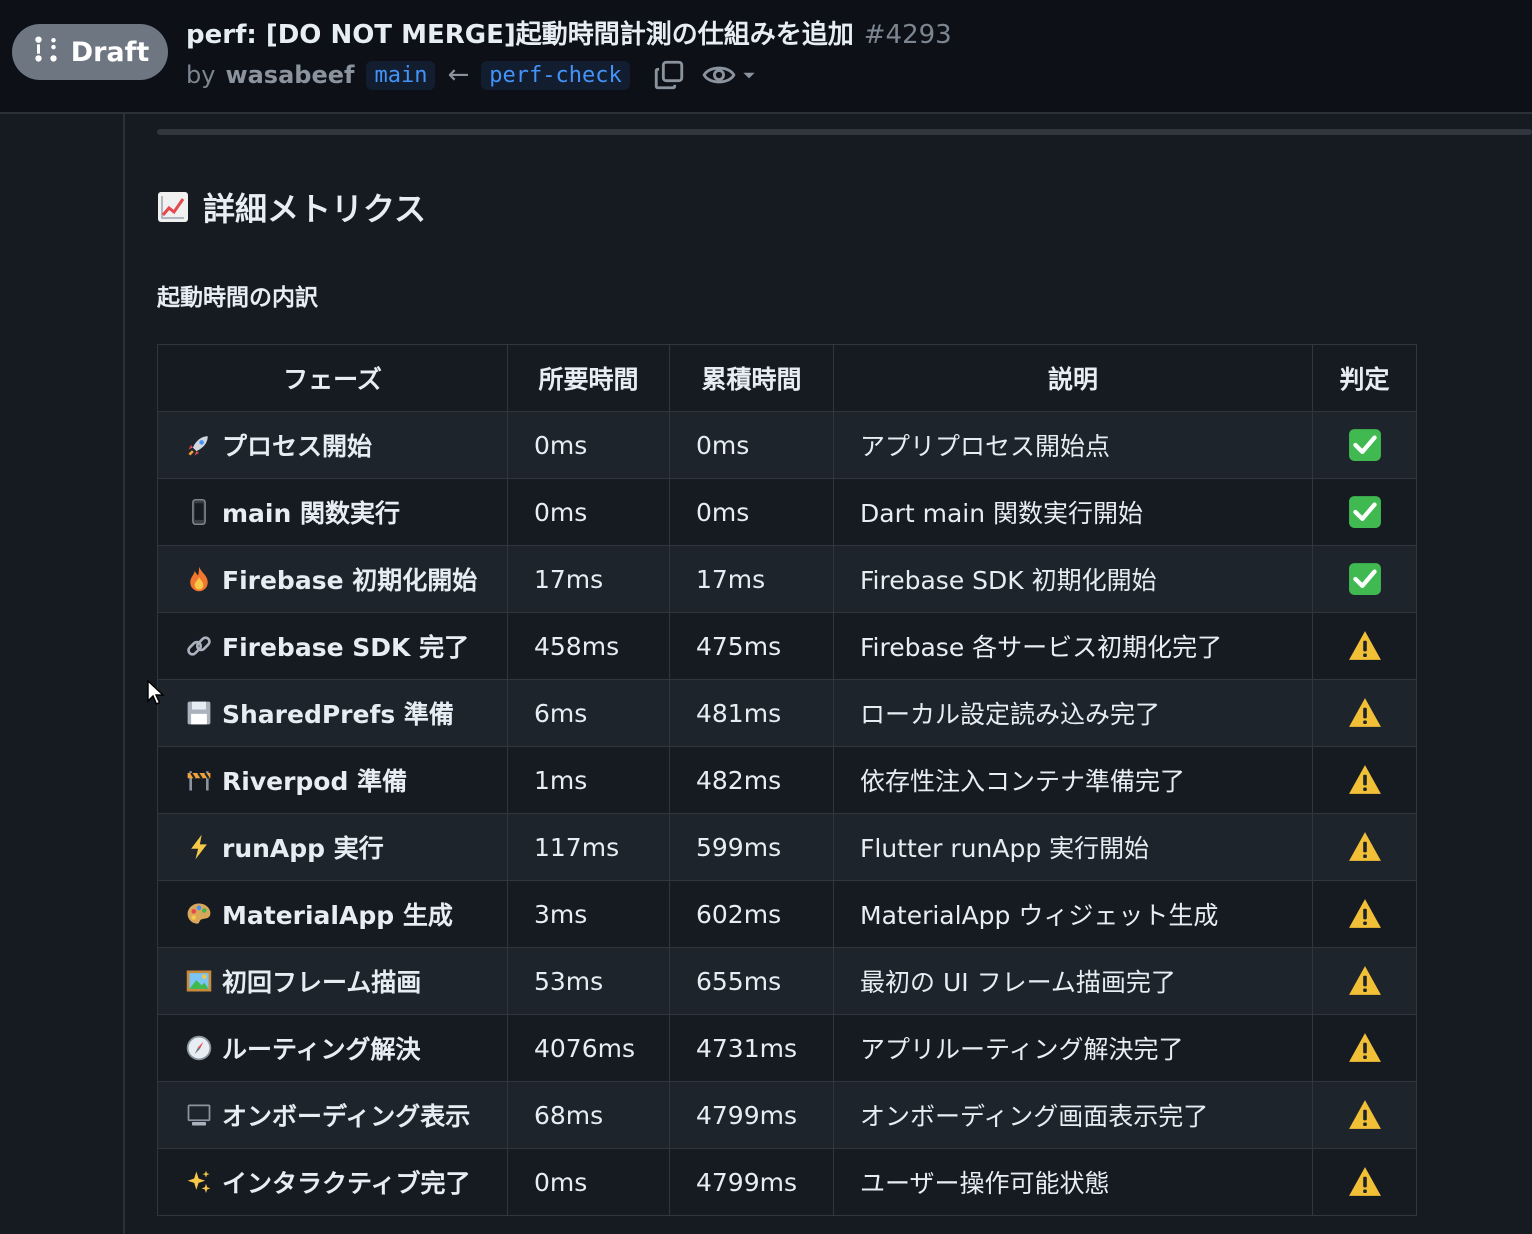  Describe the element at coordinates (588, 981) in the screenshot. I see `required-time-cell: 53ms` at that location.